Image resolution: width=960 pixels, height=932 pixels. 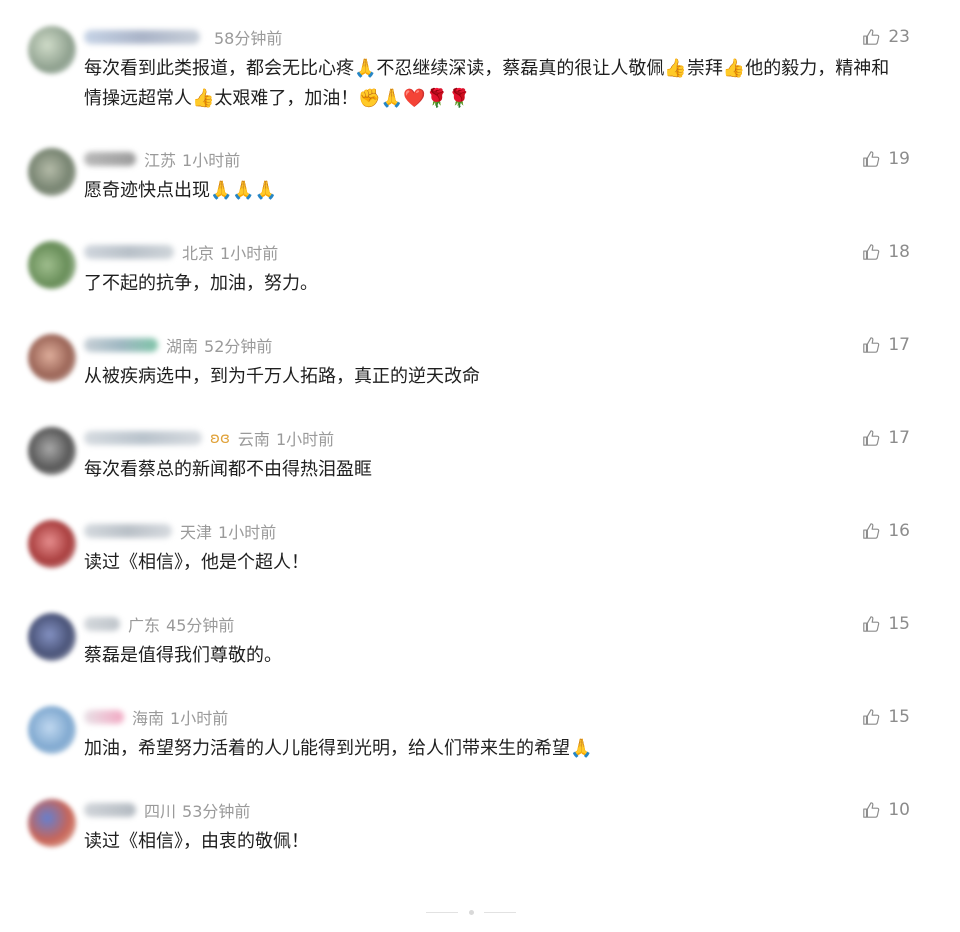 I want to click on like-count: 10, so click(x=899, y=810).